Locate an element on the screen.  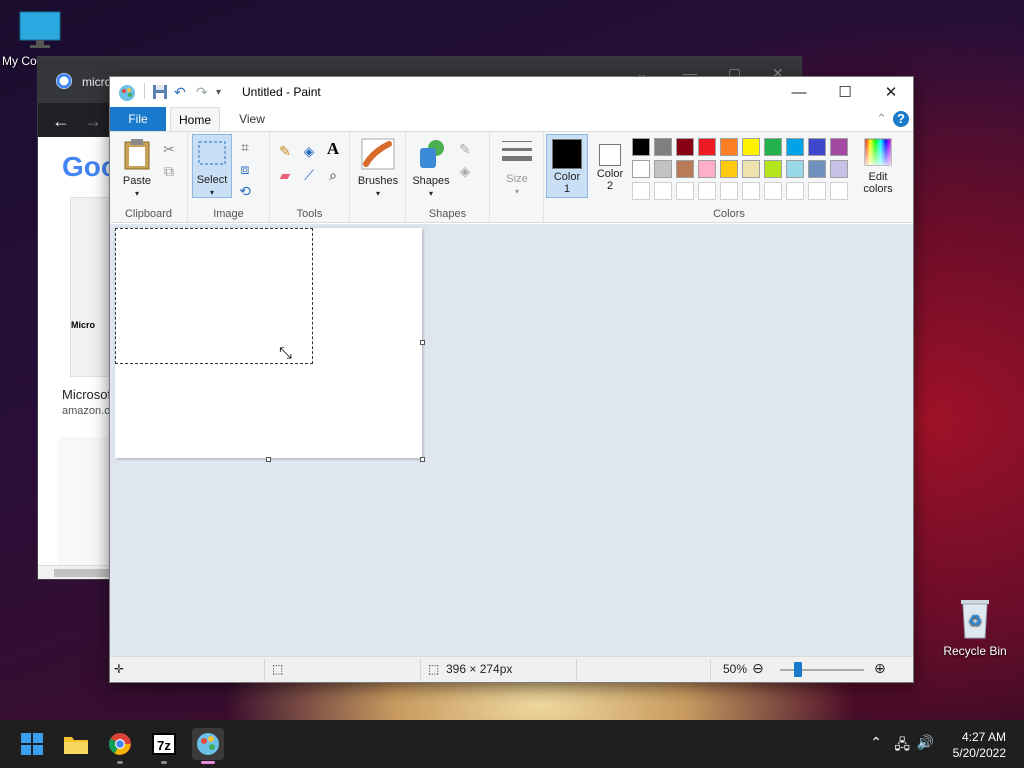
zoom-slider-thumb is located at coordinates (798, 669).